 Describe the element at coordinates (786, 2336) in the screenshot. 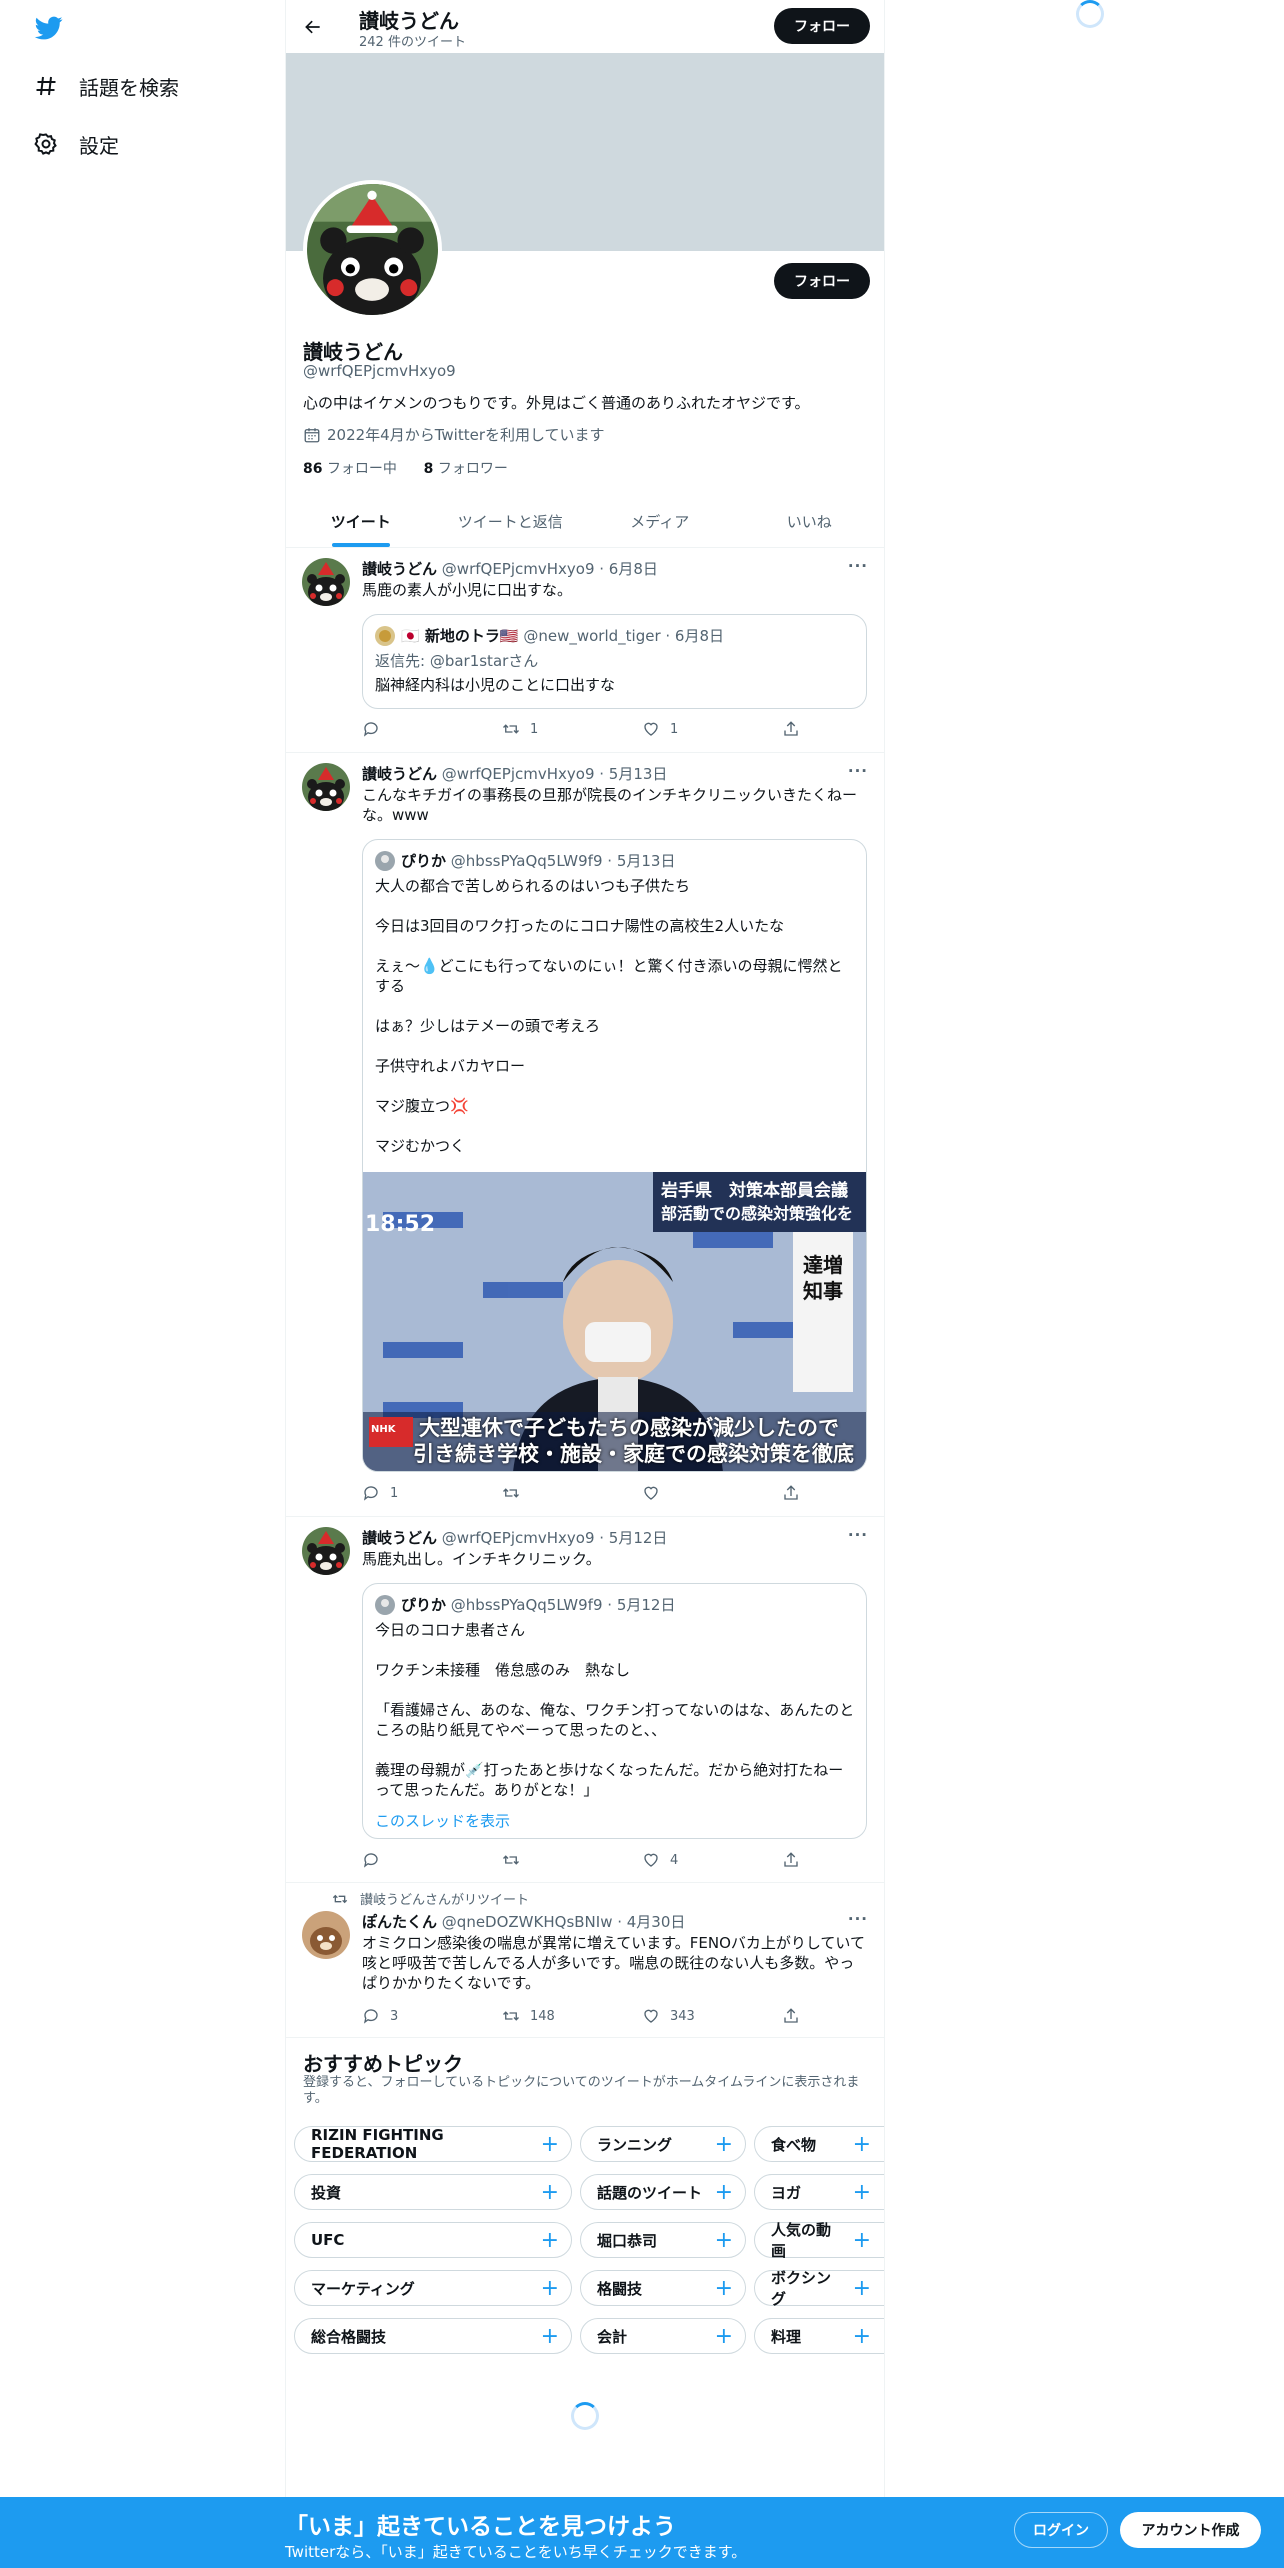

I see `topic-label: 料理` at that location.